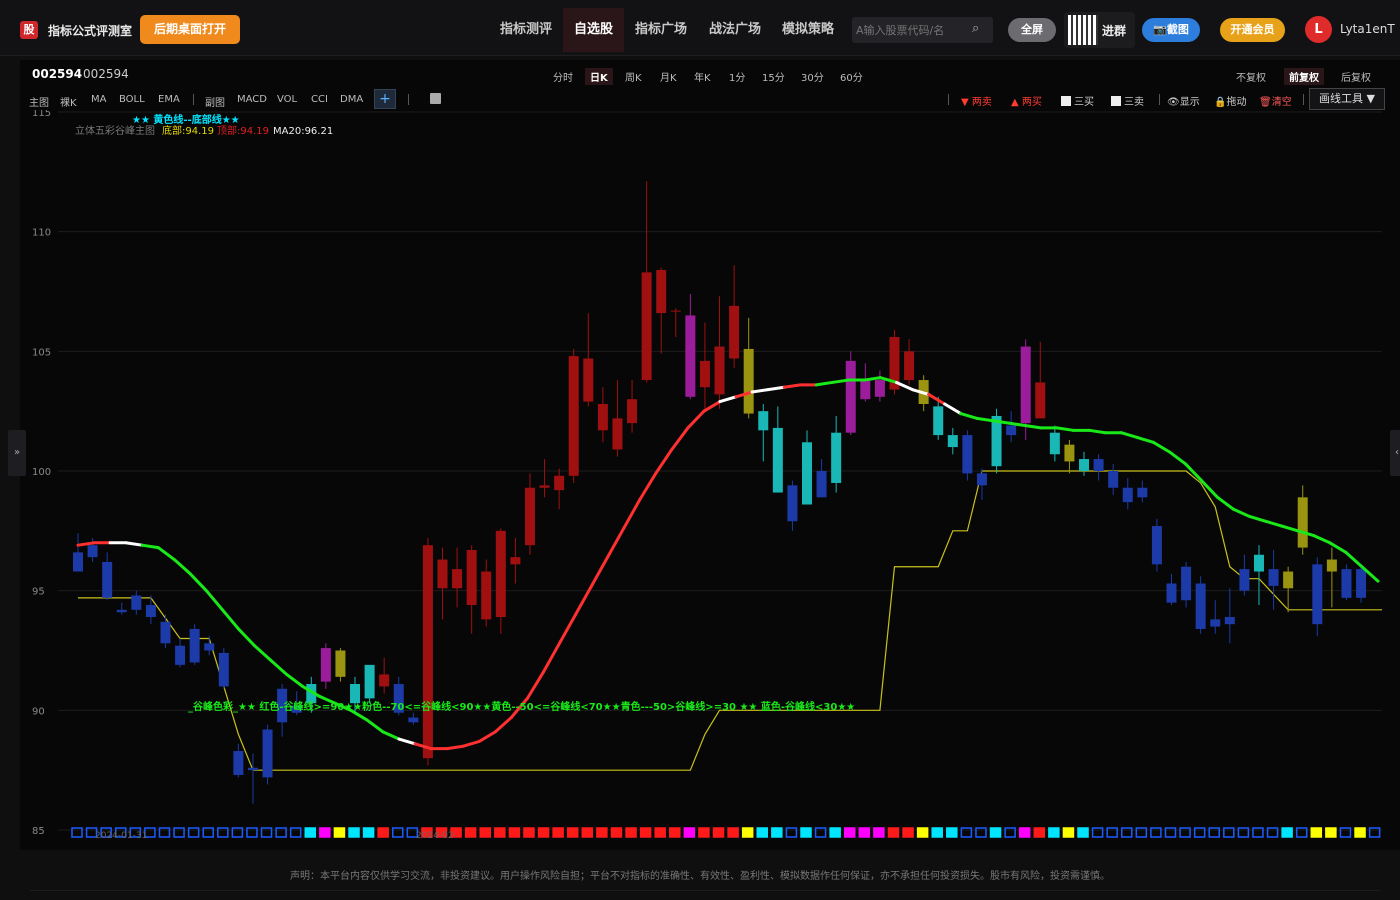 This screenshot has width=1400, height=900. What do you see at coordinates (975, 28) in the screenshot?
I see `search-icon: ⌕` at bounding box center [975, 28].